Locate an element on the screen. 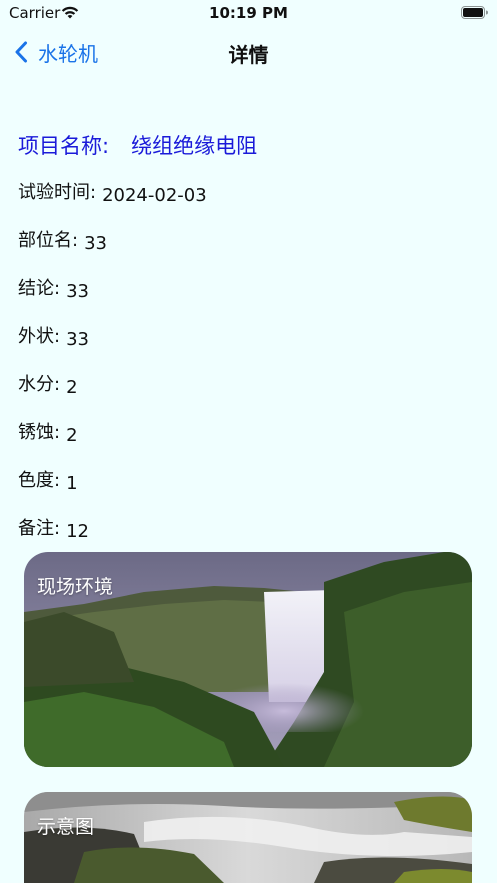  diagram-card: 示意图 is located at coordinates (248, 837).